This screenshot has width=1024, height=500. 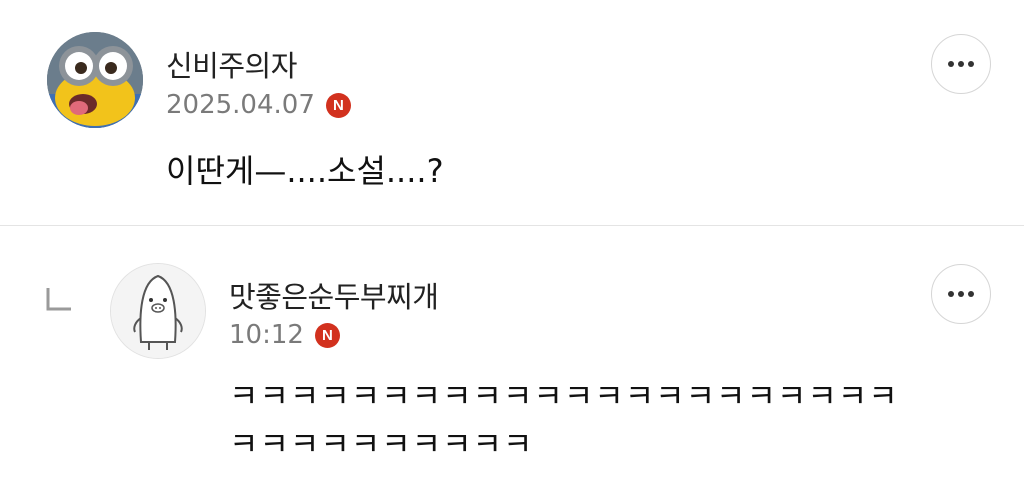 I want to click on comment-text-line: ㅋㅋㅋㅋㅋㅋㅋㅋㅋㅋㅋㅋㅋㅋㅋㅋㅋㅋㅋㅋㅋㅋ, so click(x=564, y=396).